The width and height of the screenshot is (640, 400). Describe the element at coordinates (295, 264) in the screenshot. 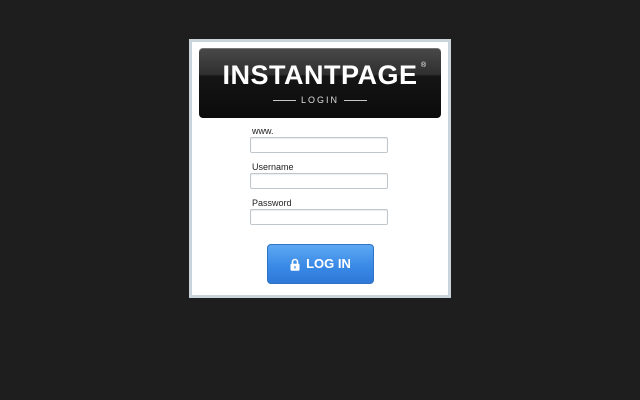

I see `lock-icon` at that location.